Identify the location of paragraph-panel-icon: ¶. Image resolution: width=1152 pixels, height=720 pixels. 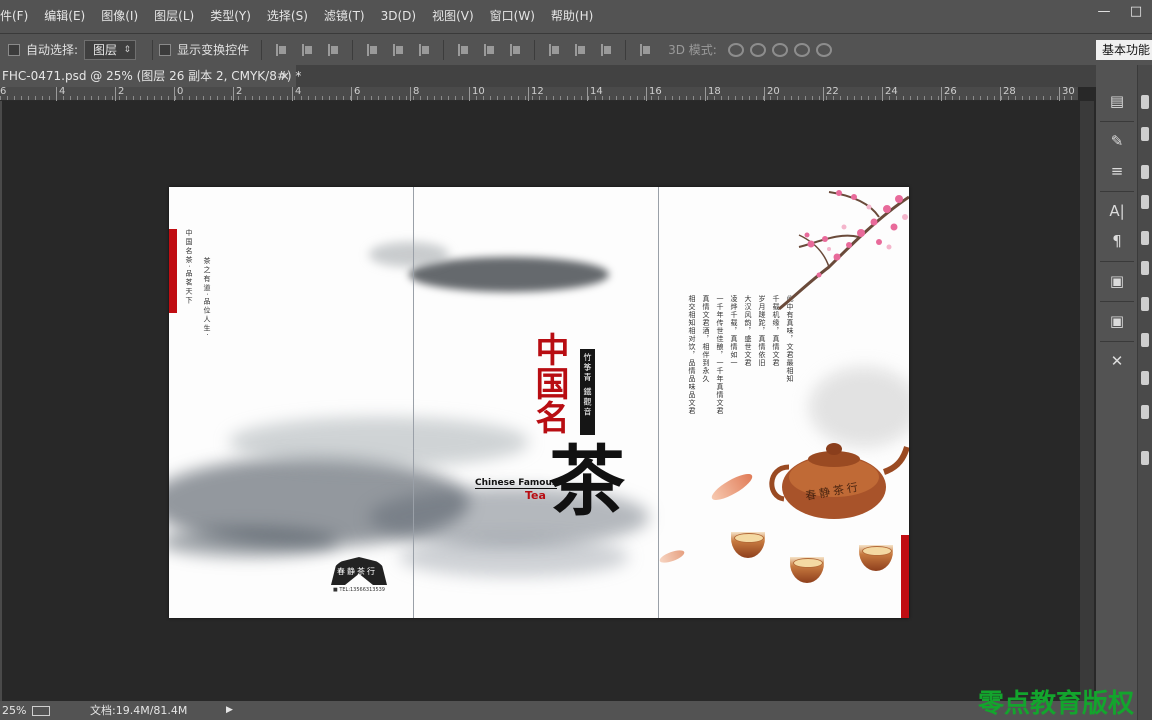
(1117, 241).